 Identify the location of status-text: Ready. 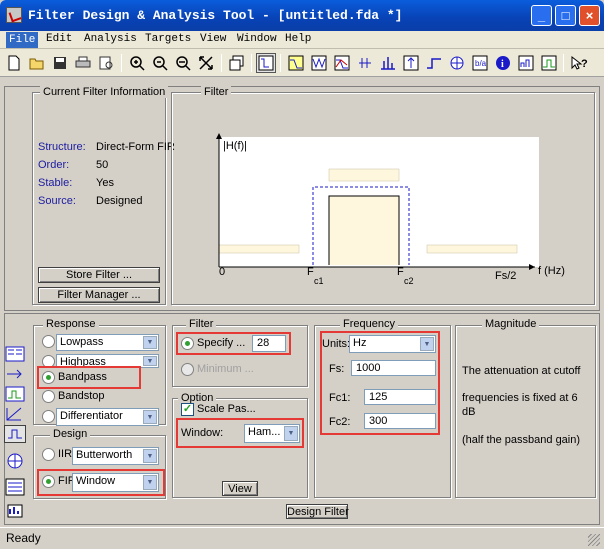
(23, 538).